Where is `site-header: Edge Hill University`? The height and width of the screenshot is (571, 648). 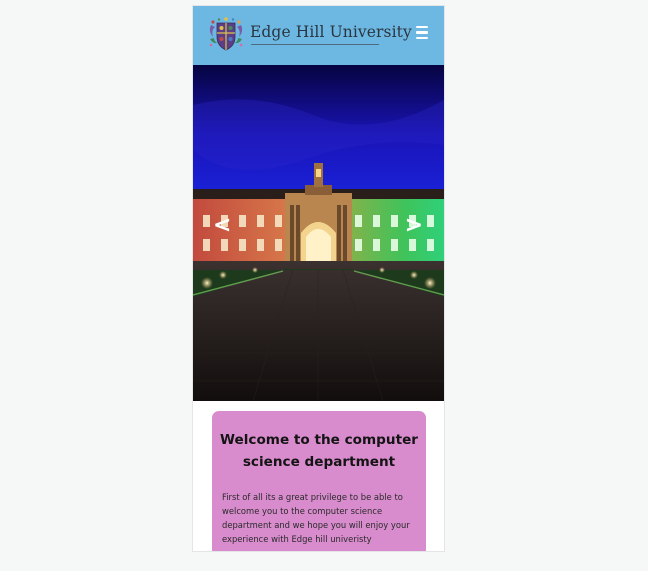
site-header: Edge Hill University is located at coordinates (318, 35).